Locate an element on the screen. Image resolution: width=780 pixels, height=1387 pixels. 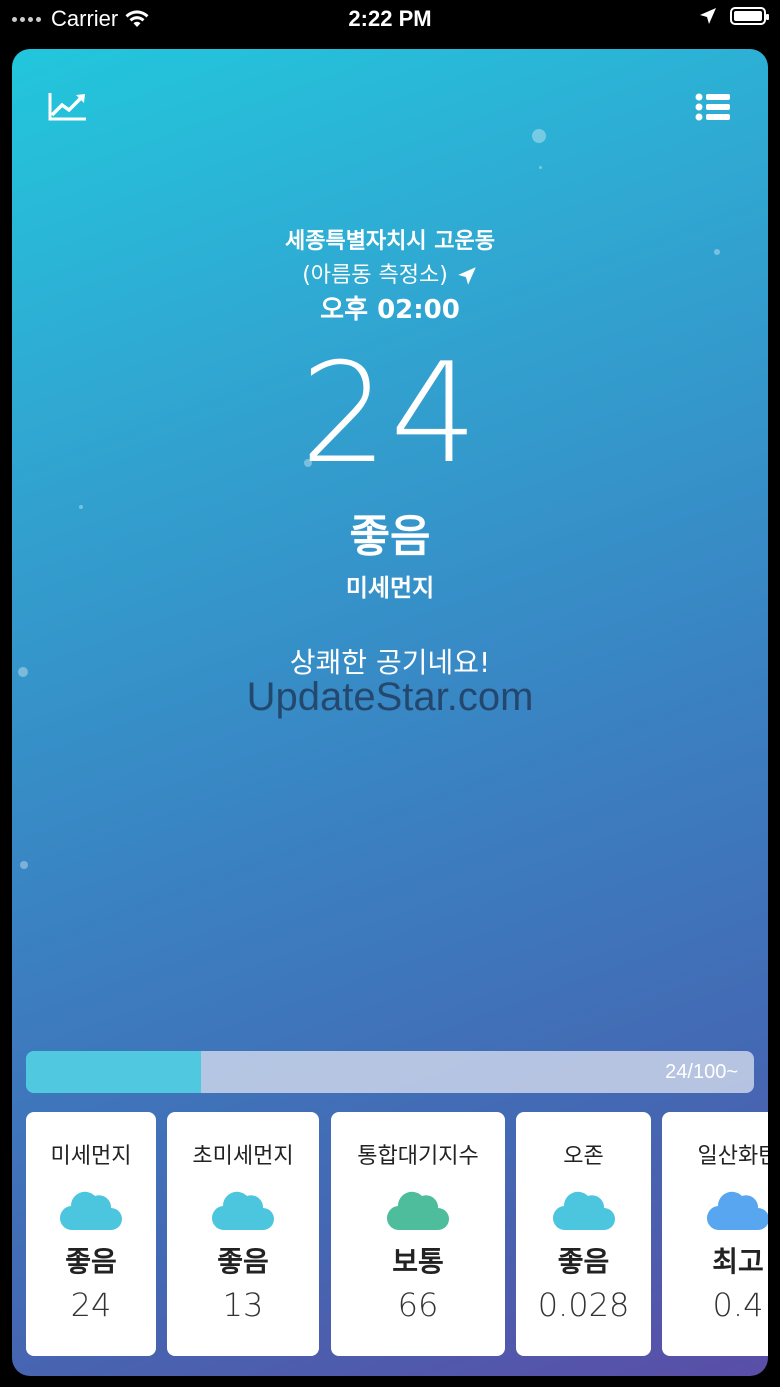
watermark: UpdateStar.com is located at coordinates (390, 697).